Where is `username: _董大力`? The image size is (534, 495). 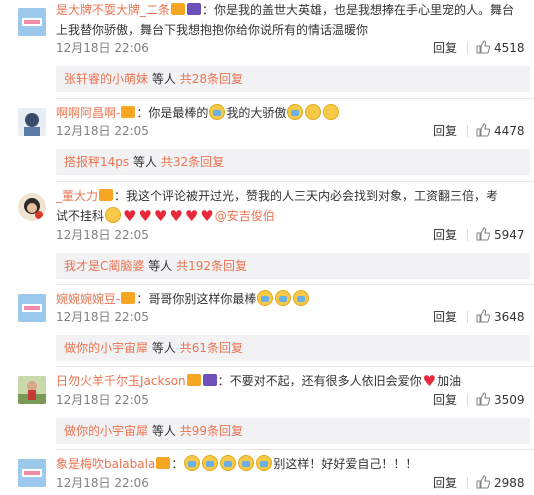 username: _董大力 is located at coordinates (77, 196).